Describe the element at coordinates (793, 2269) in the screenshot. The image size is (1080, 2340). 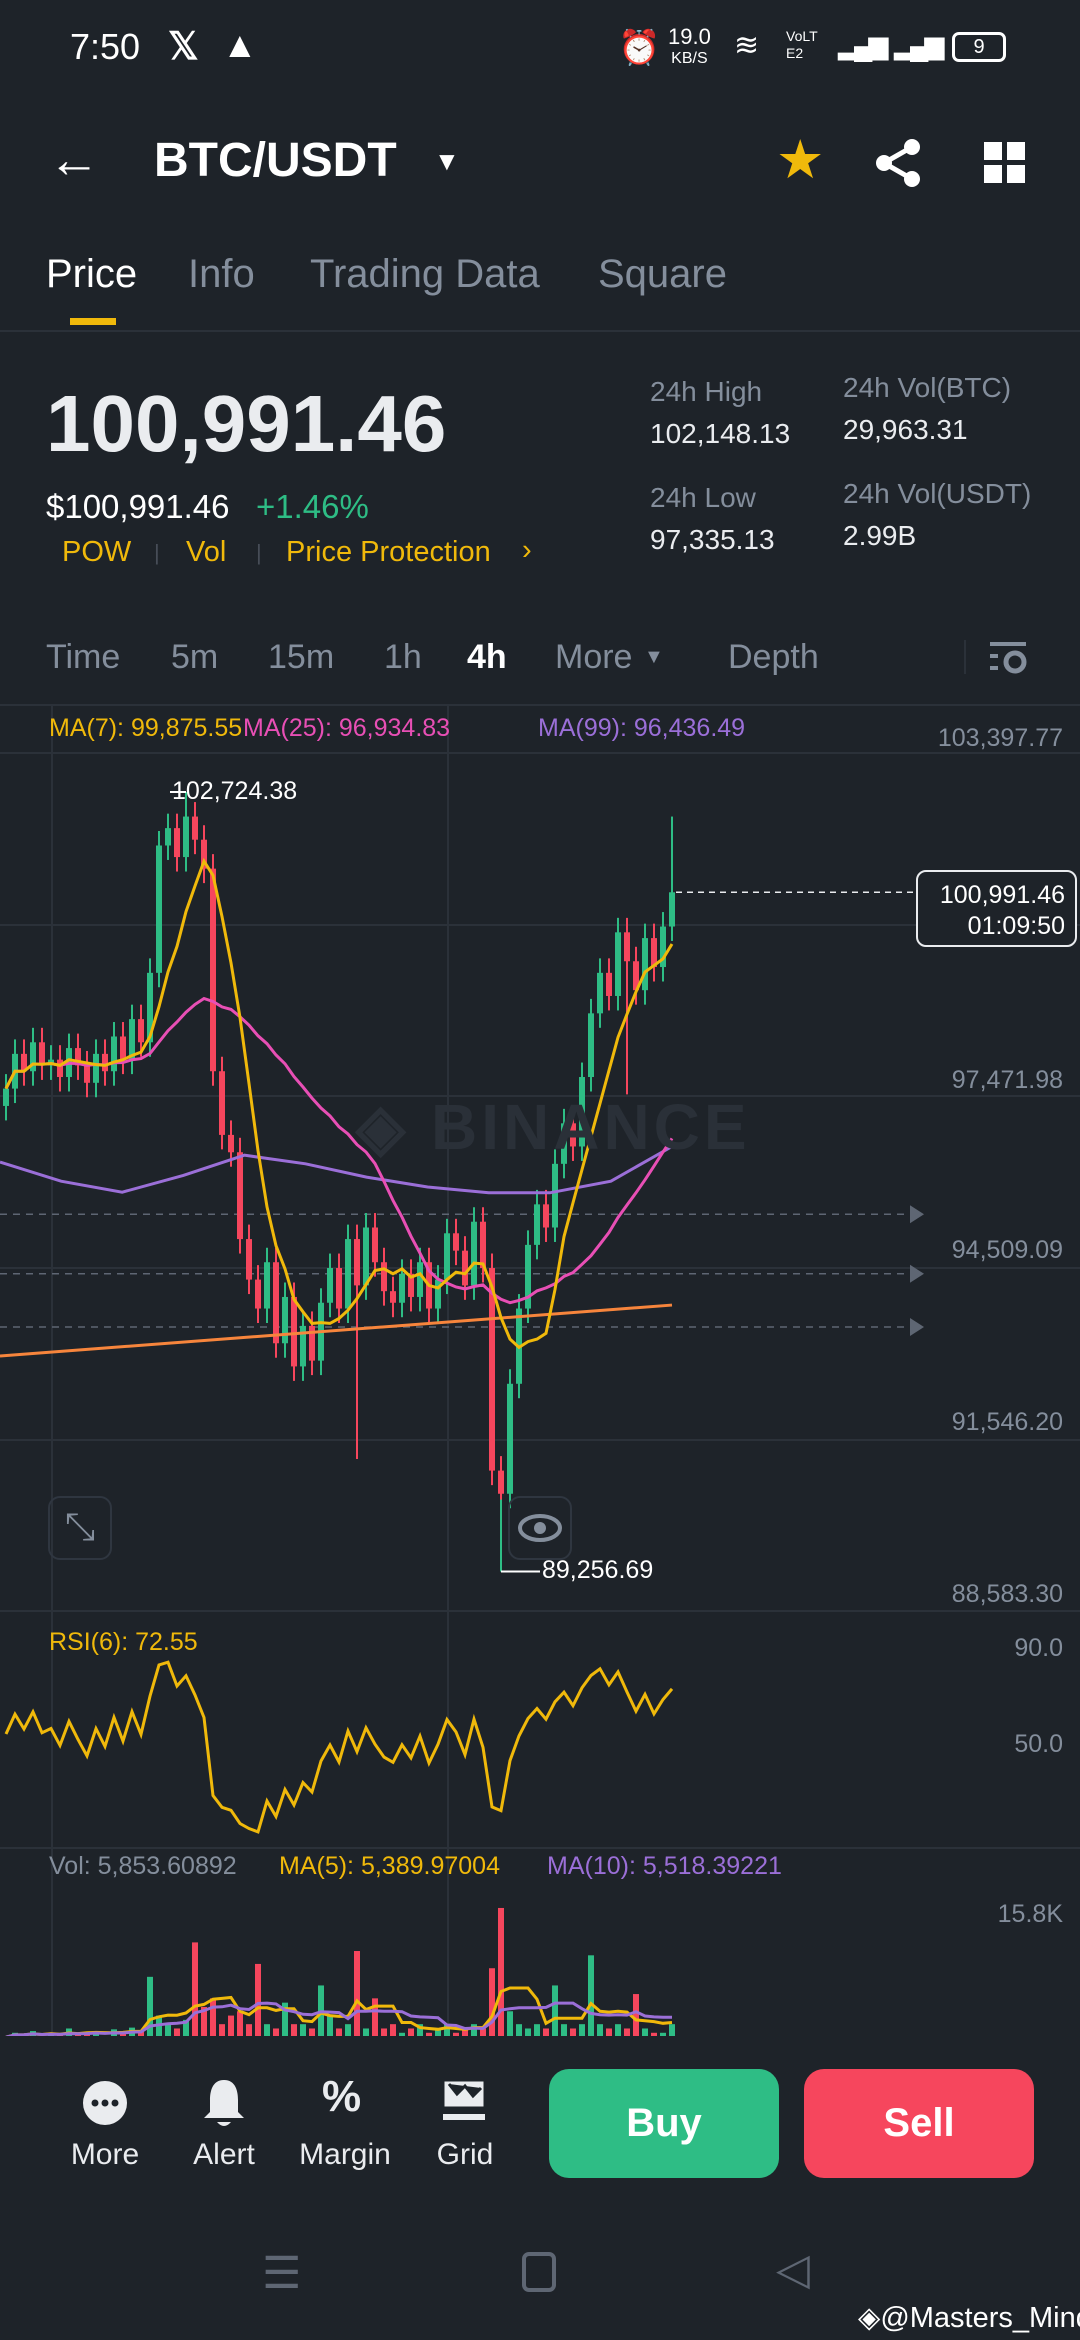
I see `back-nav-icon: ◁` at that location.